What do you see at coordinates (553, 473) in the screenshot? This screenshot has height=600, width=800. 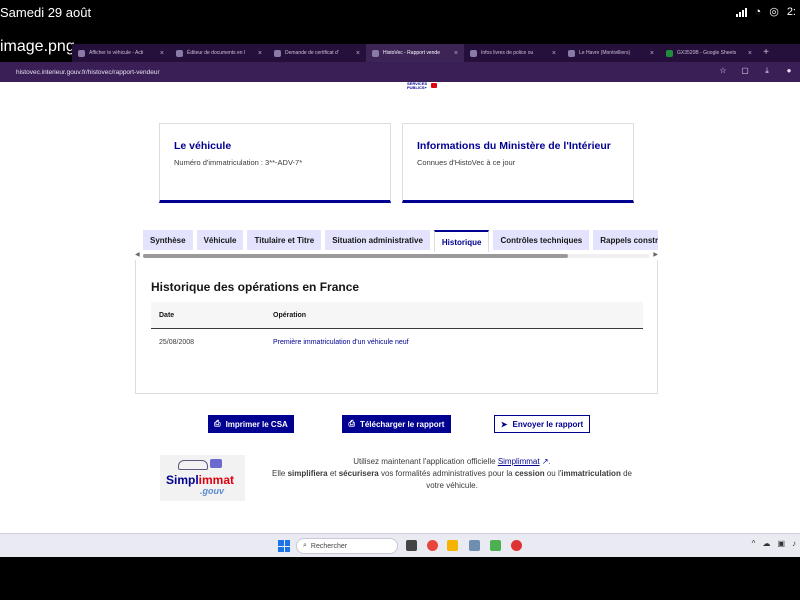 I see `promo-text: ou l'` at bounding box center [553, 473].